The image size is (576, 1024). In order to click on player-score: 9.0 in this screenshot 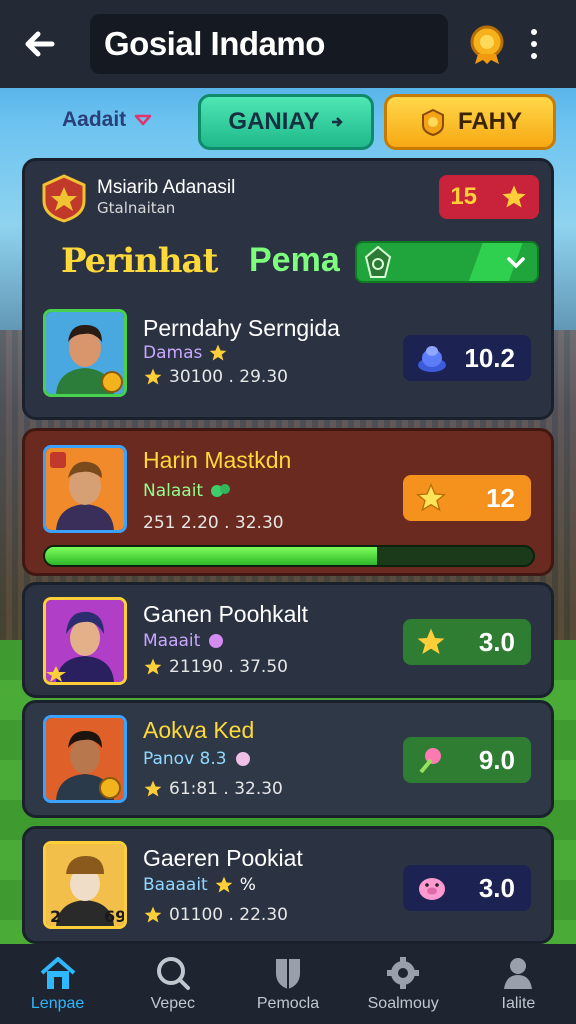, I will do `click(467, 760)`.